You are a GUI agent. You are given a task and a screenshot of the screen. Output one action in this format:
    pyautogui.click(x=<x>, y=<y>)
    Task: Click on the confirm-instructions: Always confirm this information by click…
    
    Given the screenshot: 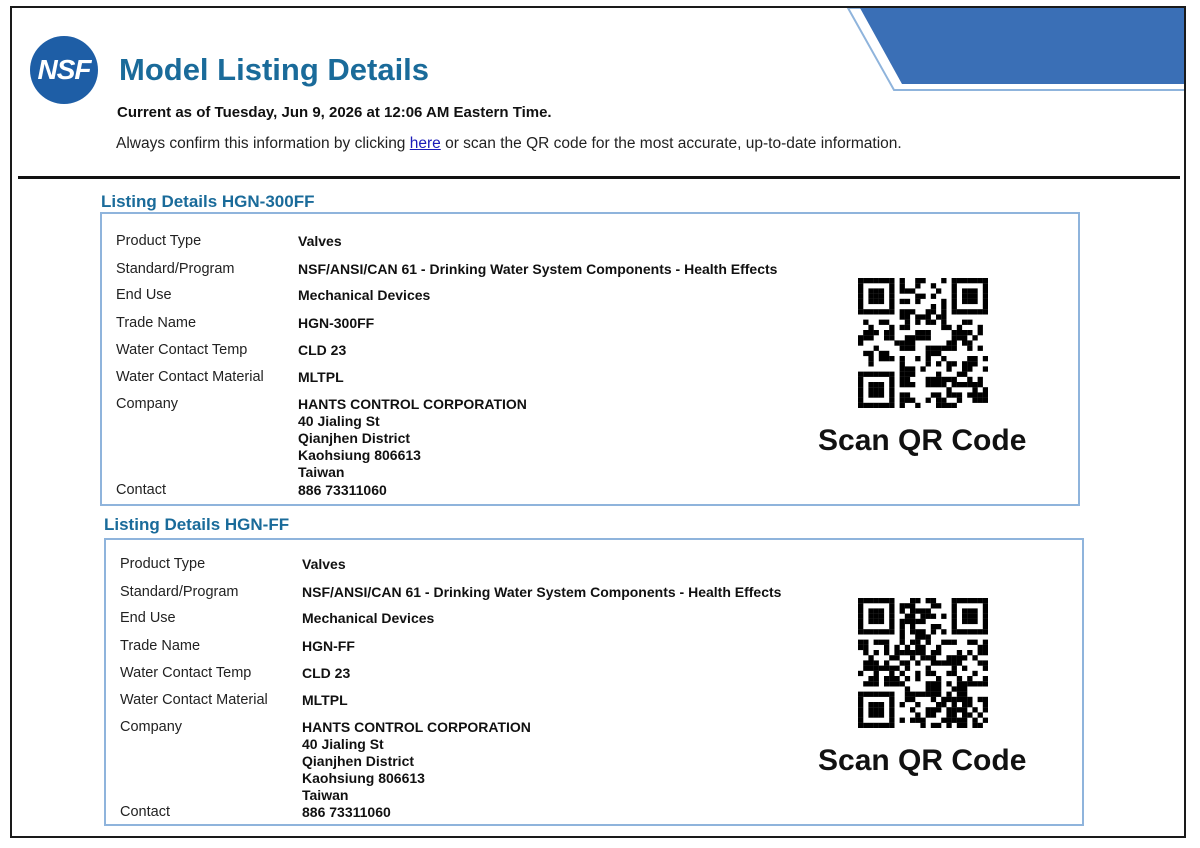 What is the action you would take?
    pyautogui.click(x=509, y=144)
    